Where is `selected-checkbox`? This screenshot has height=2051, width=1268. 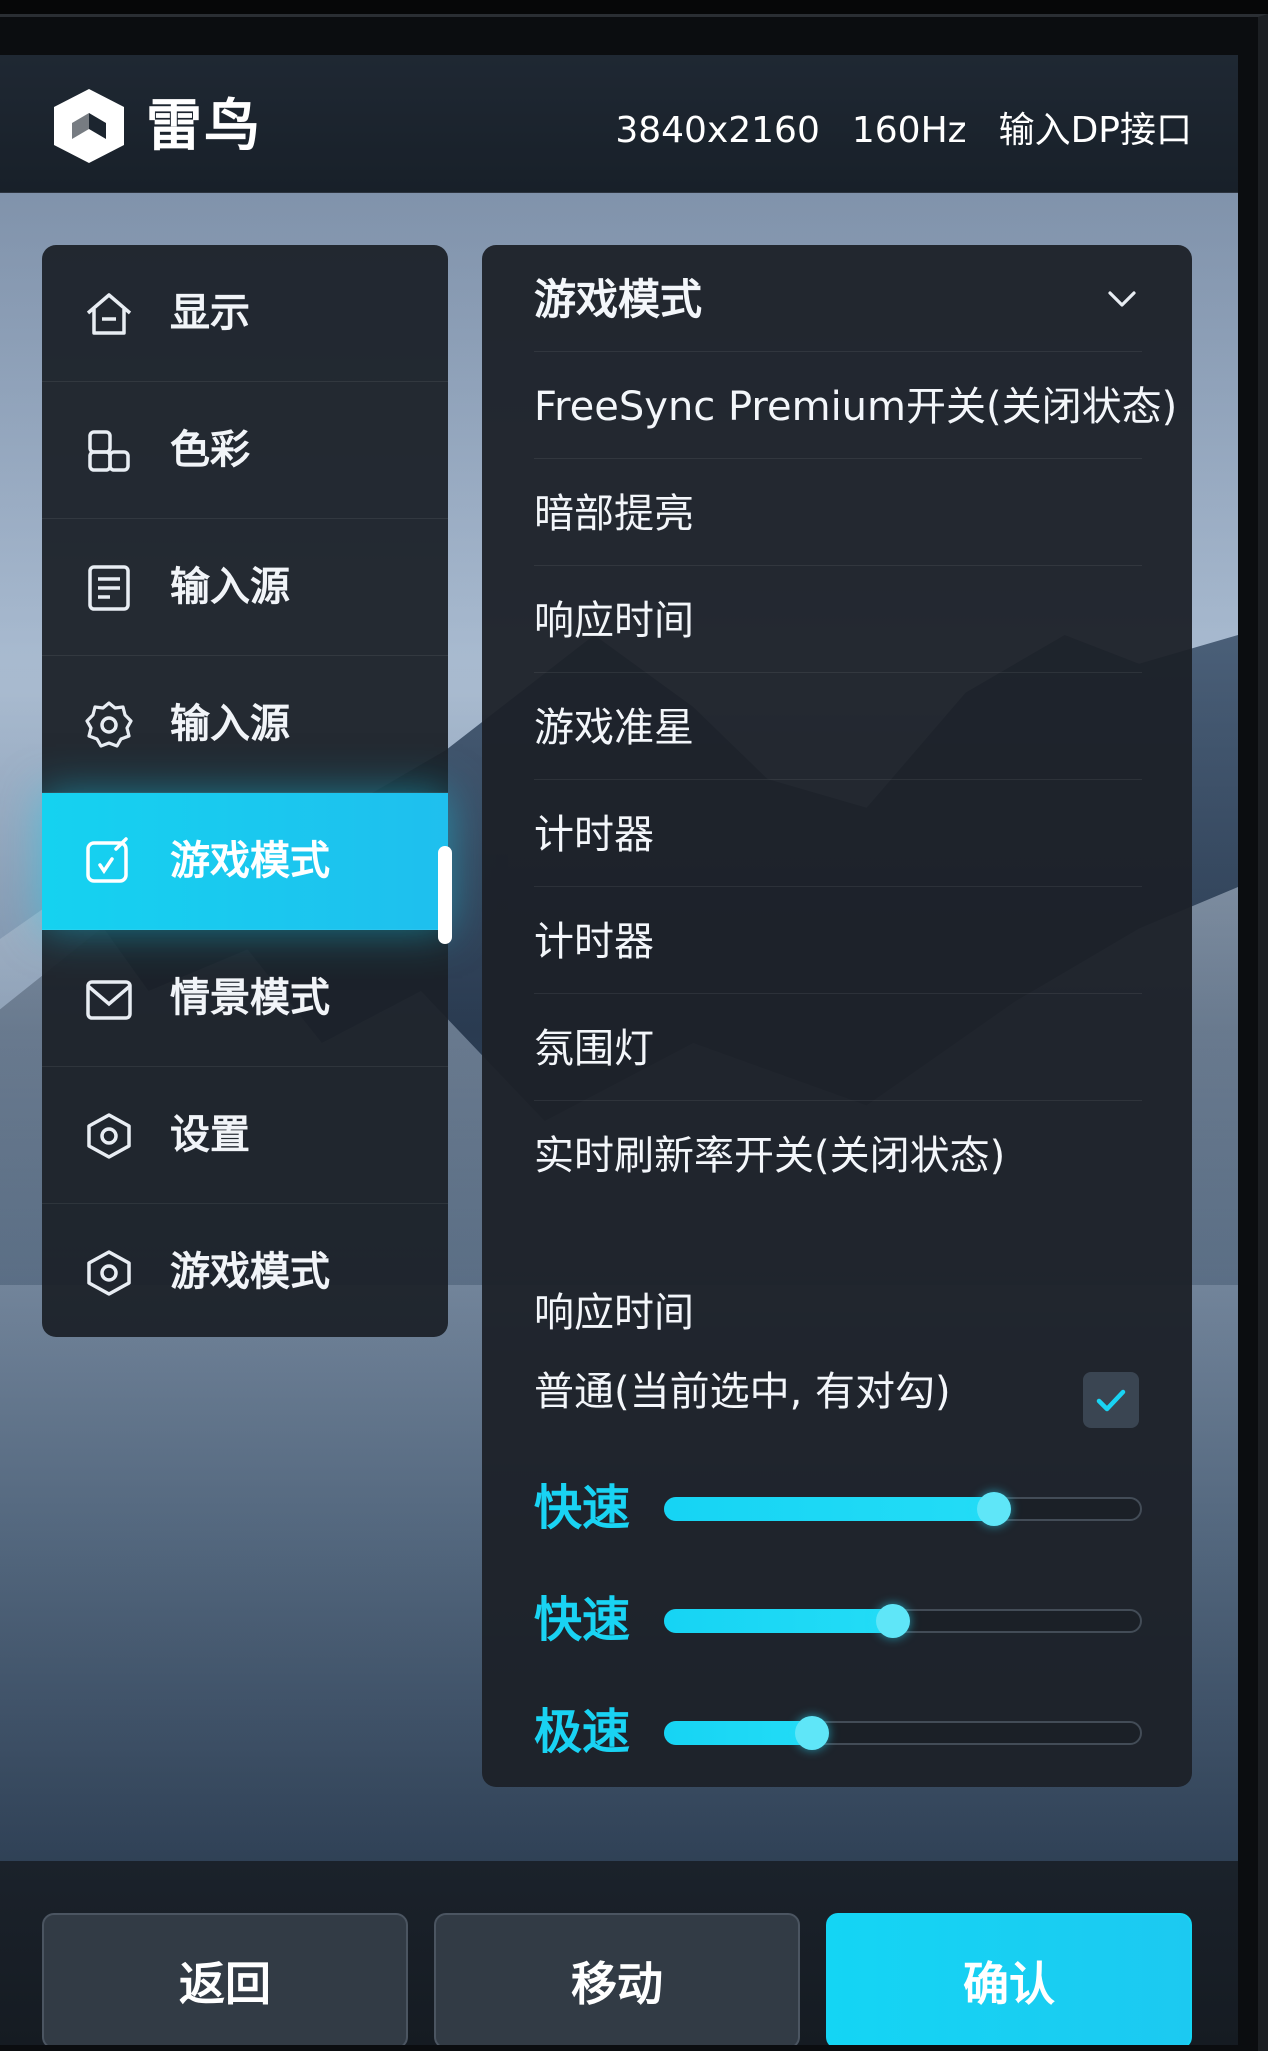 selected-checkbox is located at coordinates (1111, 1400).